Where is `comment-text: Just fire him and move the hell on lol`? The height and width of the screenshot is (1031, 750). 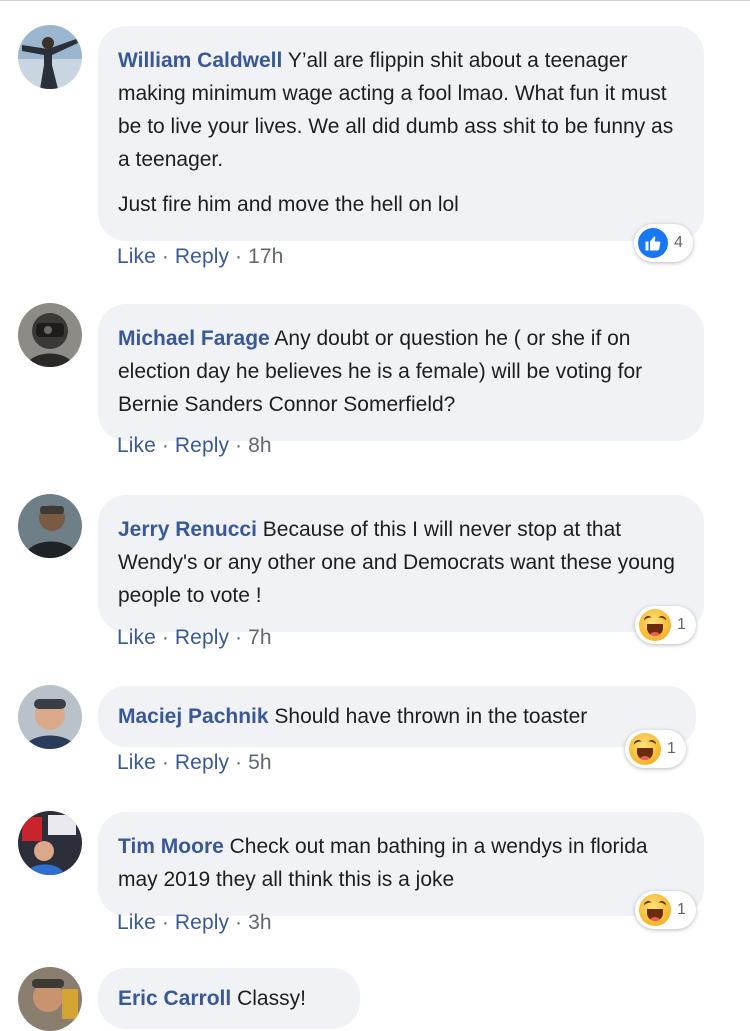 comment-text: Just fire him and move the hell on lol is located at coordinates (288, 204).